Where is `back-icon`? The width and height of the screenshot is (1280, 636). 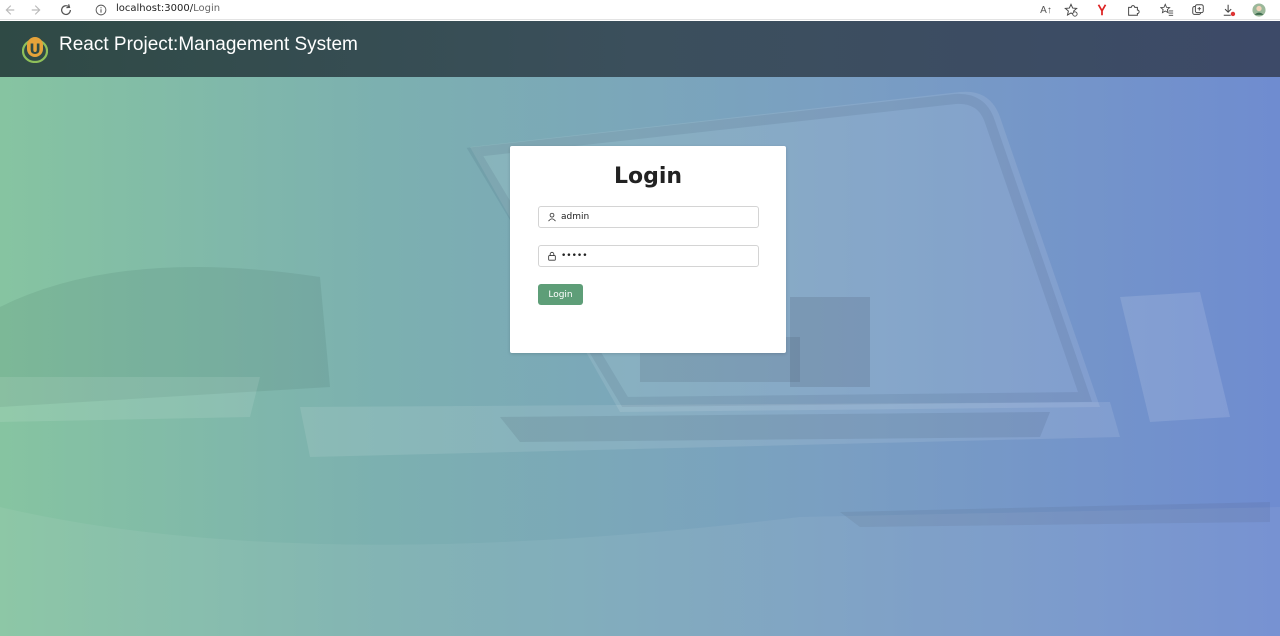
back-icon is located at coordinates (9, 10).